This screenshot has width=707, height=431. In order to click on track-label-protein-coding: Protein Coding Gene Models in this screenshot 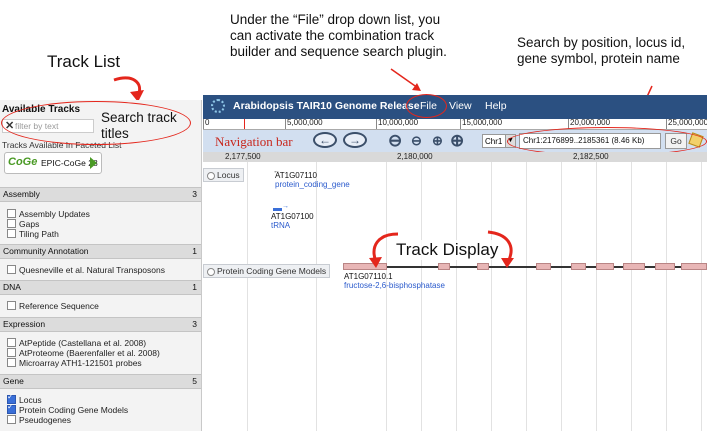, I will do `click(267, 271)`.